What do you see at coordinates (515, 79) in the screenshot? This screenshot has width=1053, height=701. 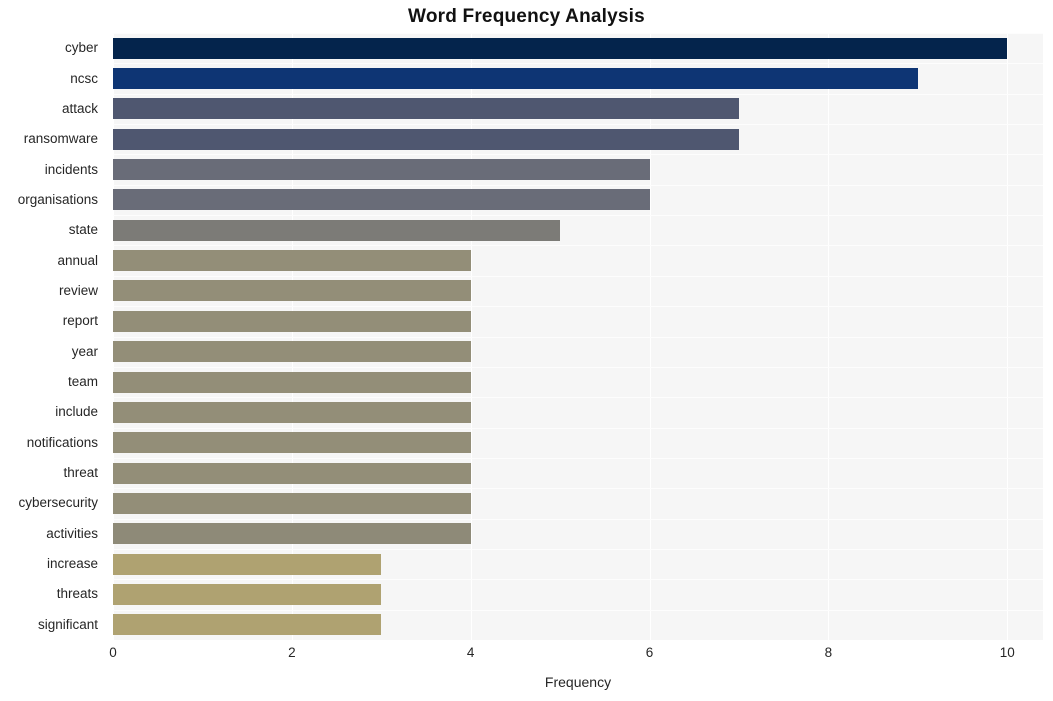 I see `bar-ncsc` at bounding box center [515, 79].